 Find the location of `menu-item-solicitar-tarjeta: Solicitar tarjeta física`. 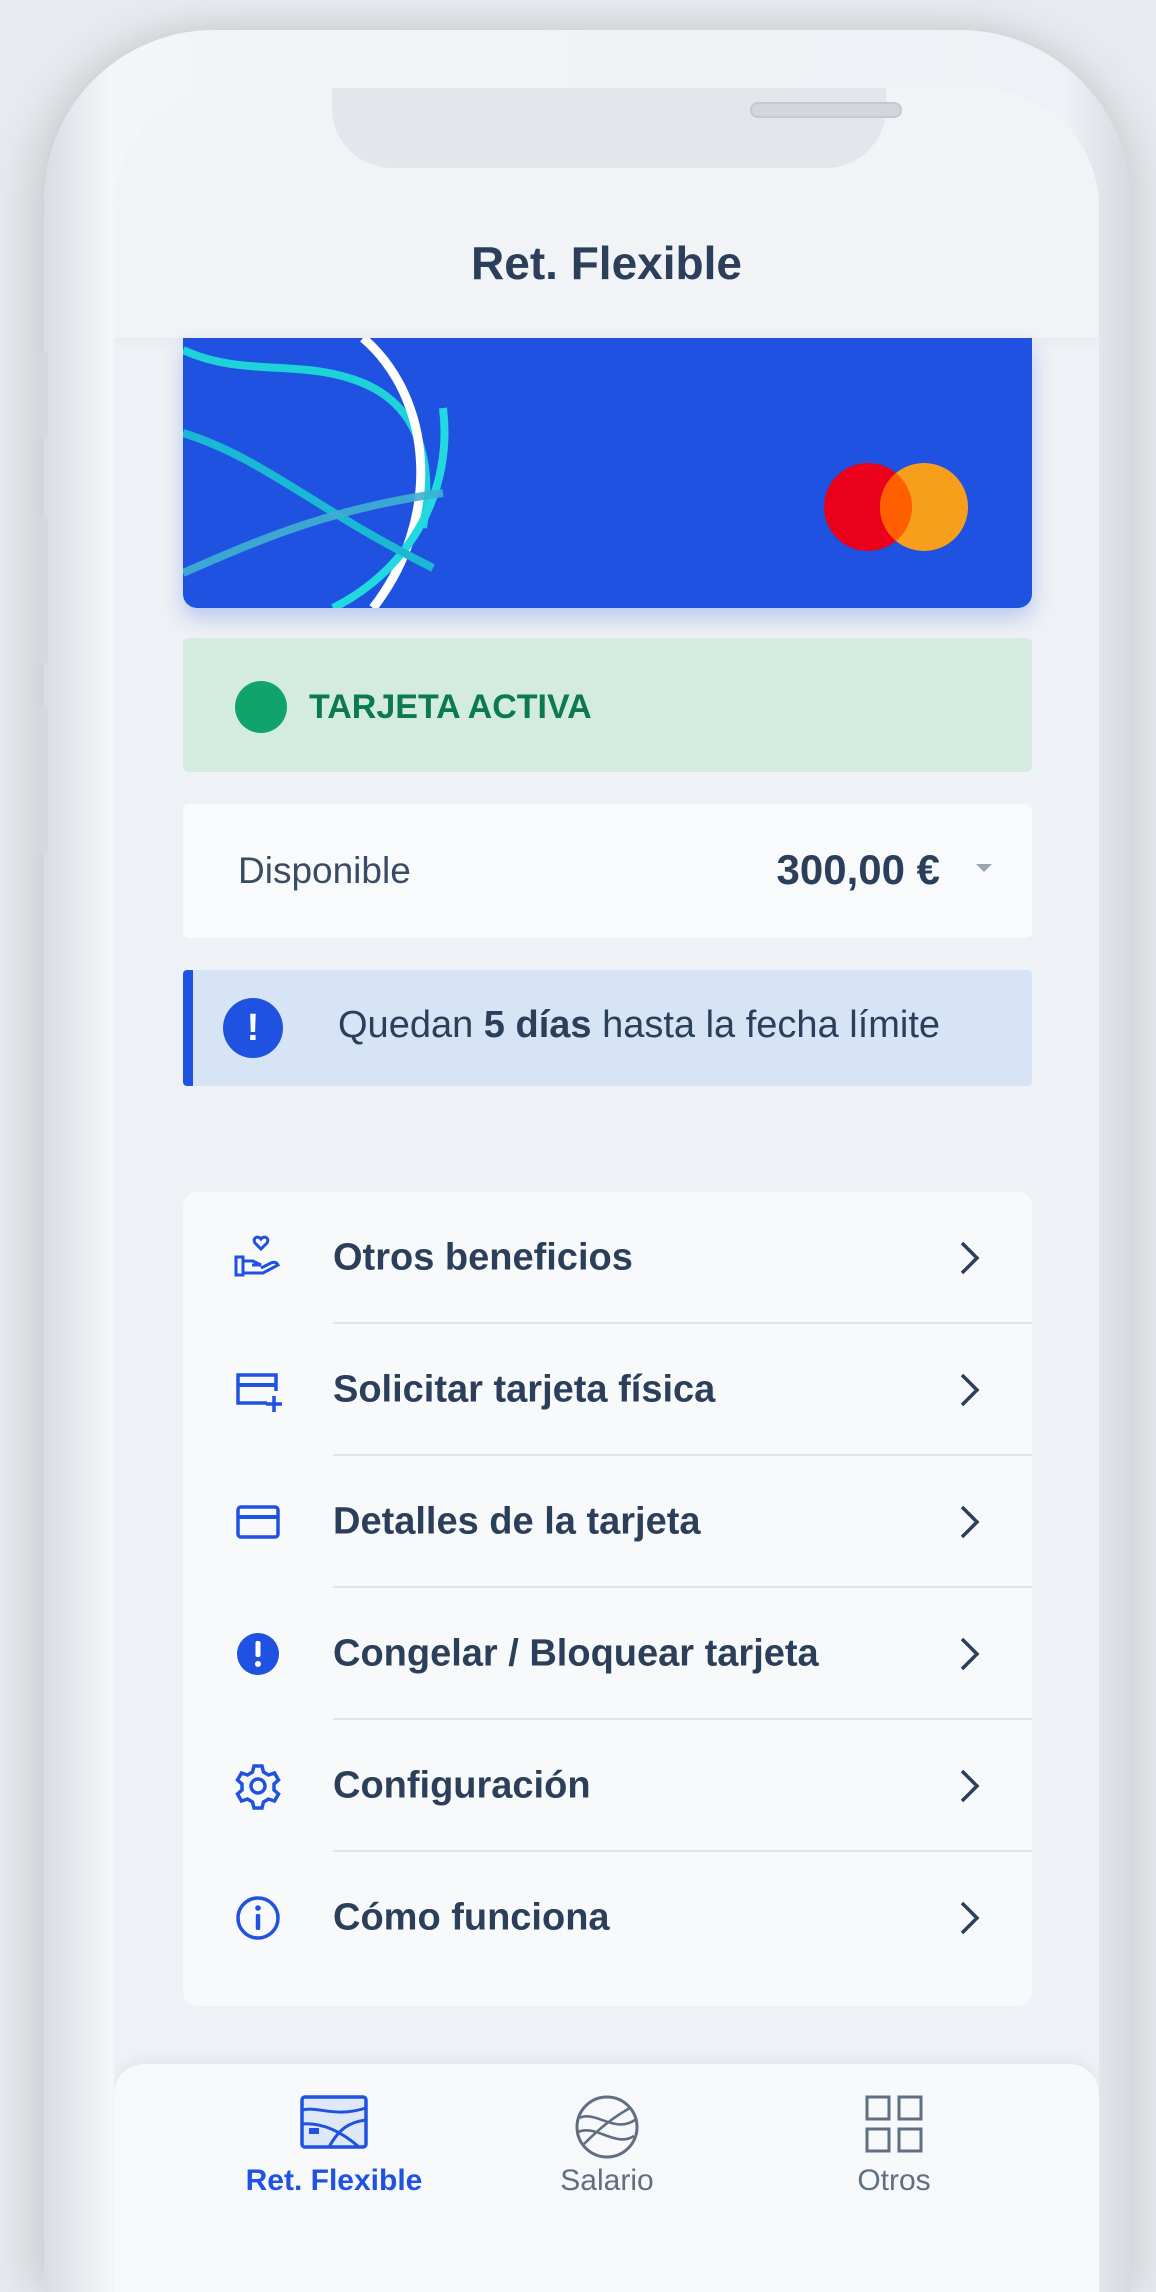

menu-item-solicitar-tarjeta: Solicitar tarjeta física is located at coordinates (607, 1390).